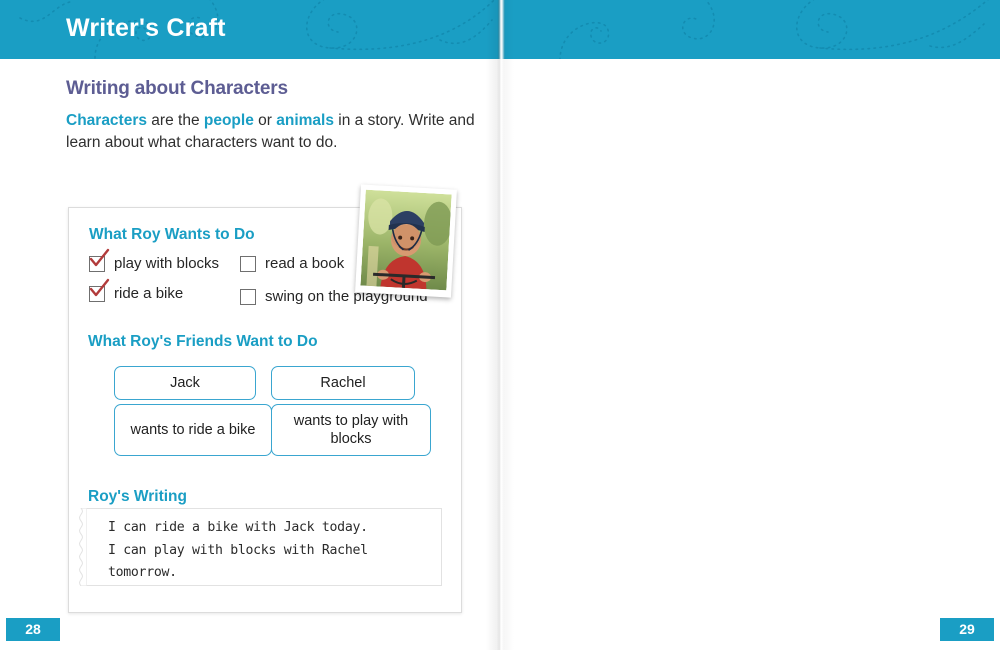 The height and width of the screenshot is (650, 1000). What do you see at coordinates (177, 88) in the screenshot?
I see `lesson-heading: Writing about Characters` at bounding box center [177, 88].